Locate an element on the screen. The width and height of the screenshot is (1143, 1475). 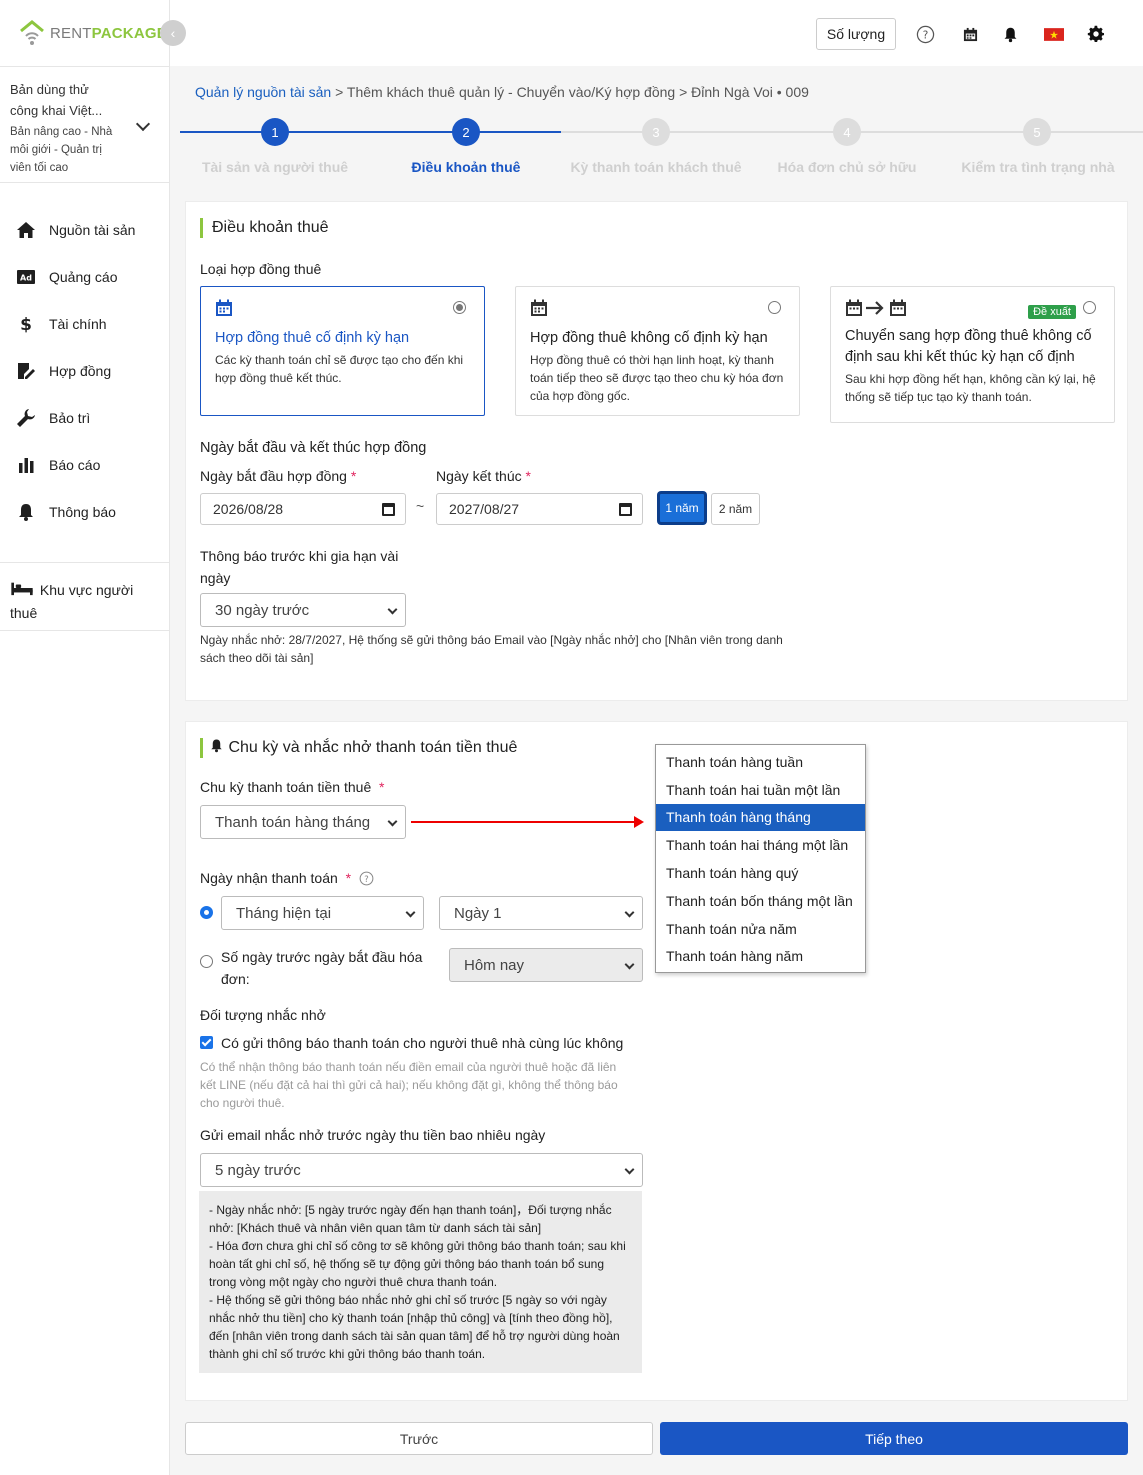
payment-cycle-value: Thanh toán hàng tháng is located at coordinates (293, 822).